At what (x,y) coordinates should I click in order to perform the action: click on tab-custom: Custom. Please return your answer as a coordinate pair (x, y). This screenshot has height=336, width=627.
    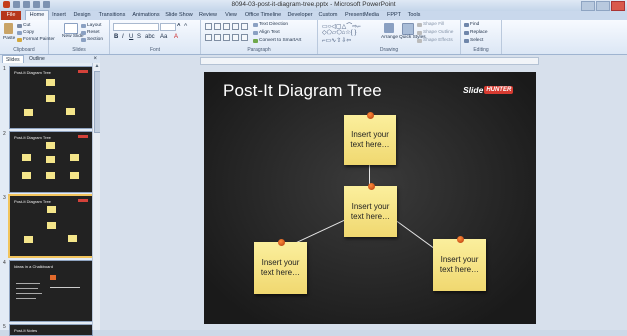
    Looking at the image, I should click on (328, 15).